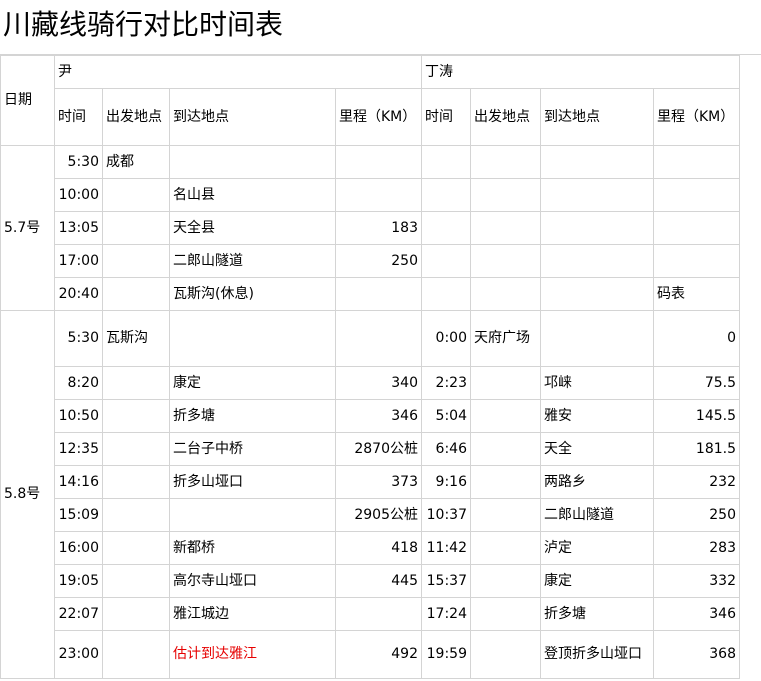  What do you see at coordinates (378, 482) in the screenshot?
I see `cell-dist-1: 373` at bounding box center [378, 482].